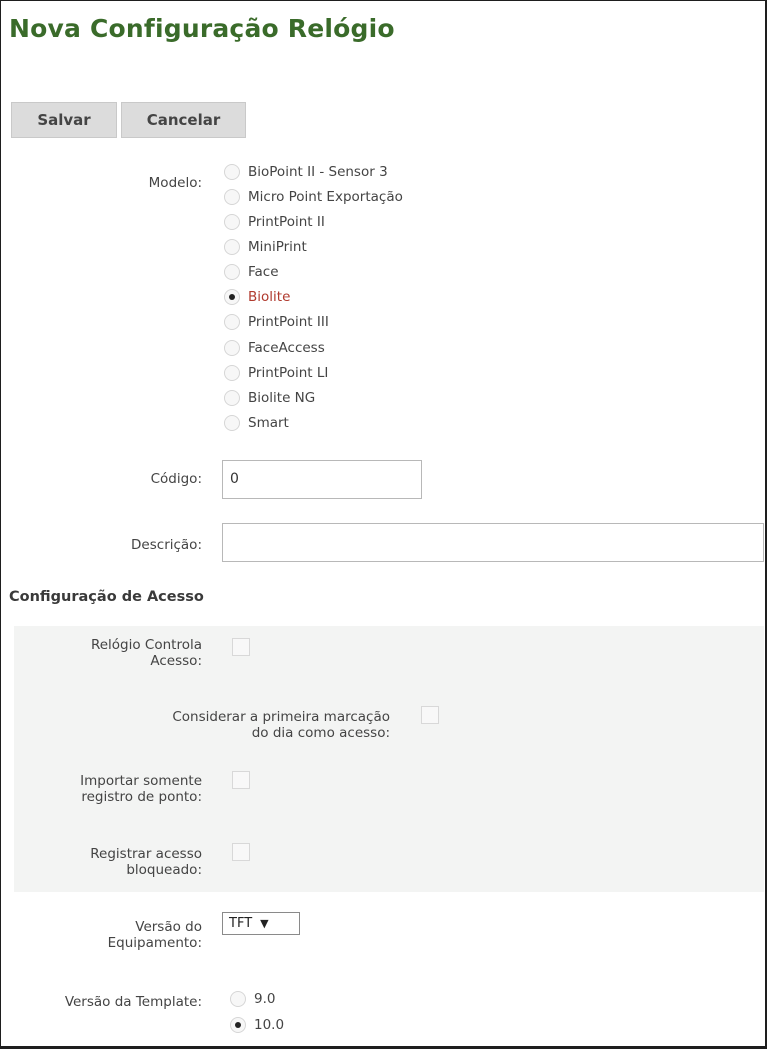 This screenshot has width=767, height=1049. What do you see at coordinates (183, 120) in the screenshot?
I see `cancel-button: Cancelar` at bounding box center [183, 120].